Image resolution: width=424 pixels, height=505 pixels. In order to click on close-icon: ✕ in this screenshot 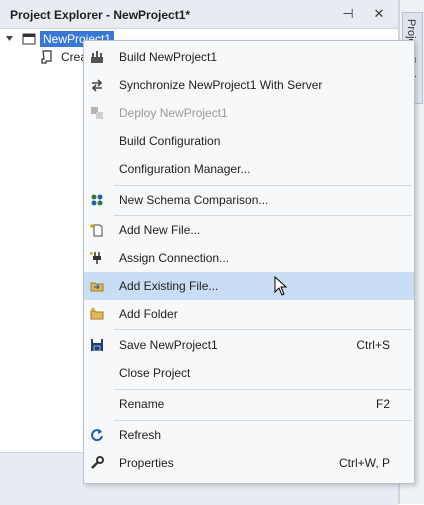, I will do `click(379, 14)`.